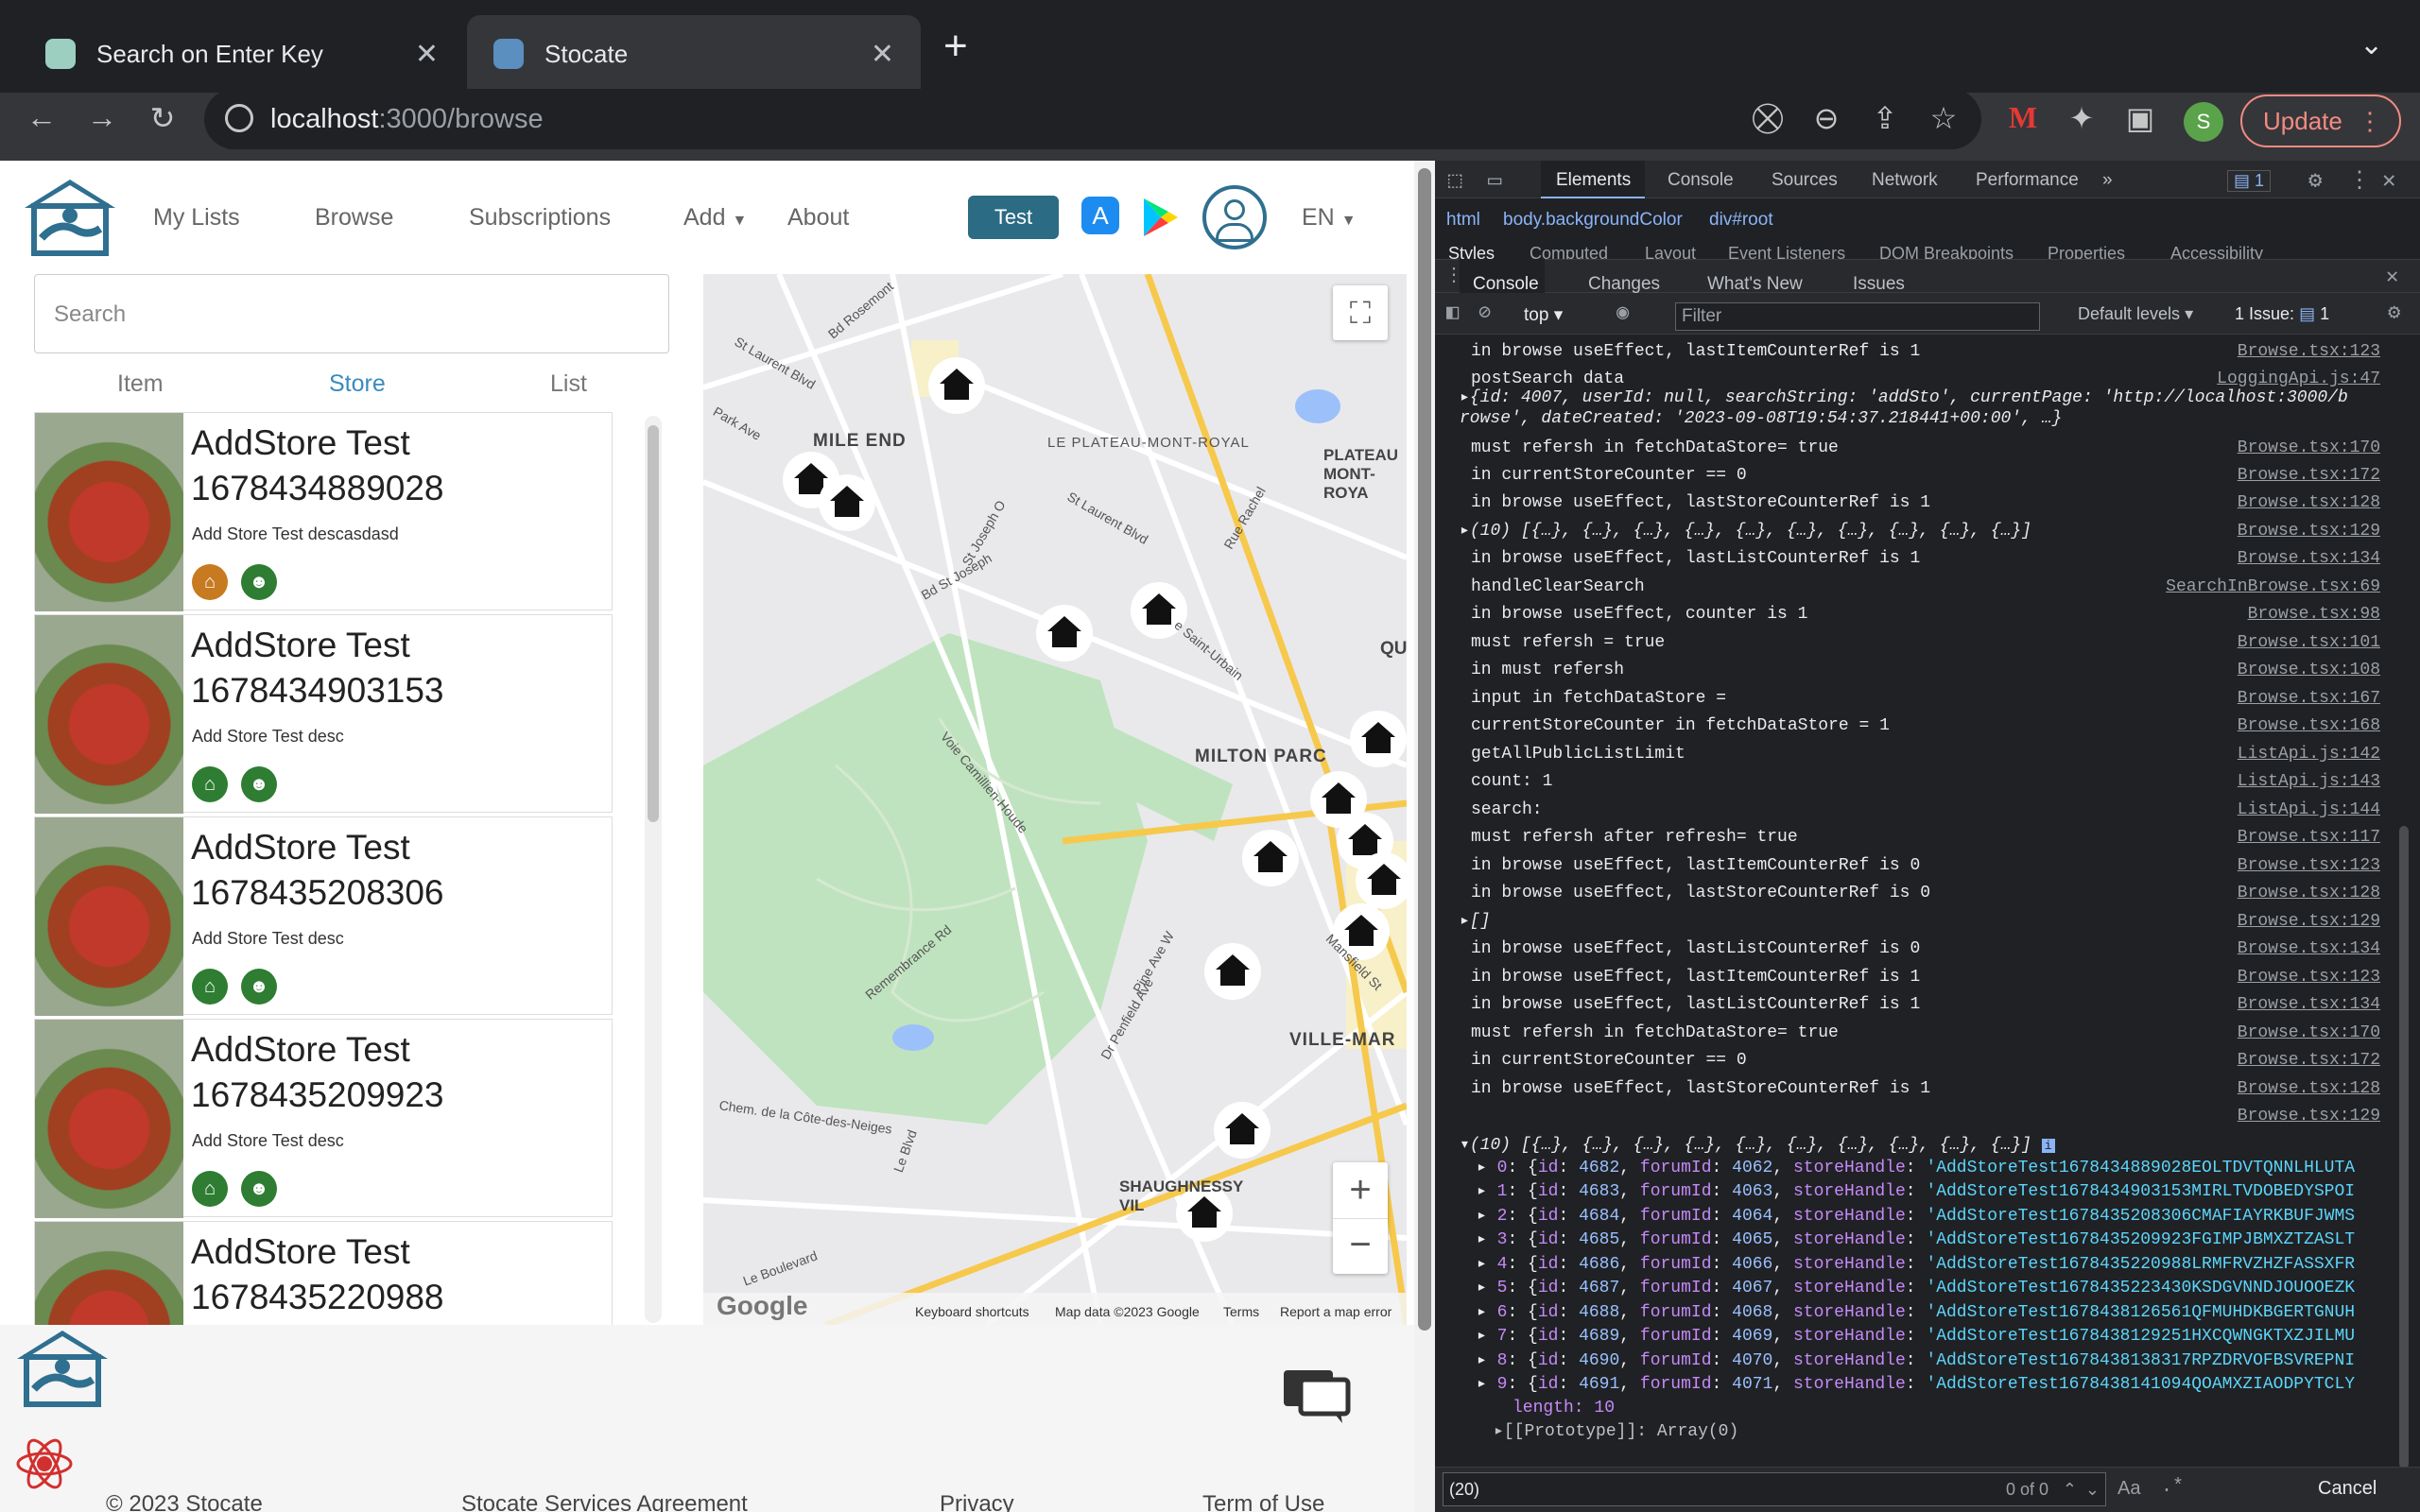 The height and width of the screenshot is (1512, 2420). What do you see at coordinates (1755, 284) in the screenshot?
I see `drawer-tab-whats-new: What's New` at bounding box center [1755, 284].